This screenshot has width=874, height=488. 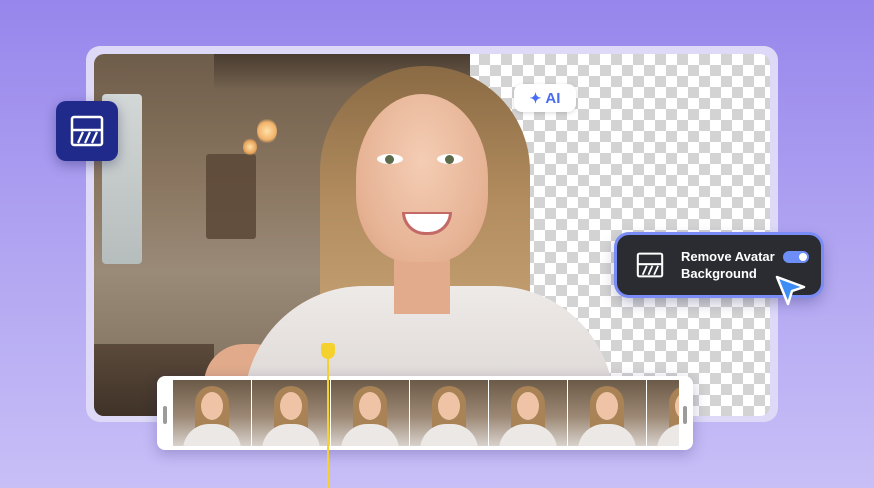 I want to click on remove-background-tool-button, so click(x=87, y=131).